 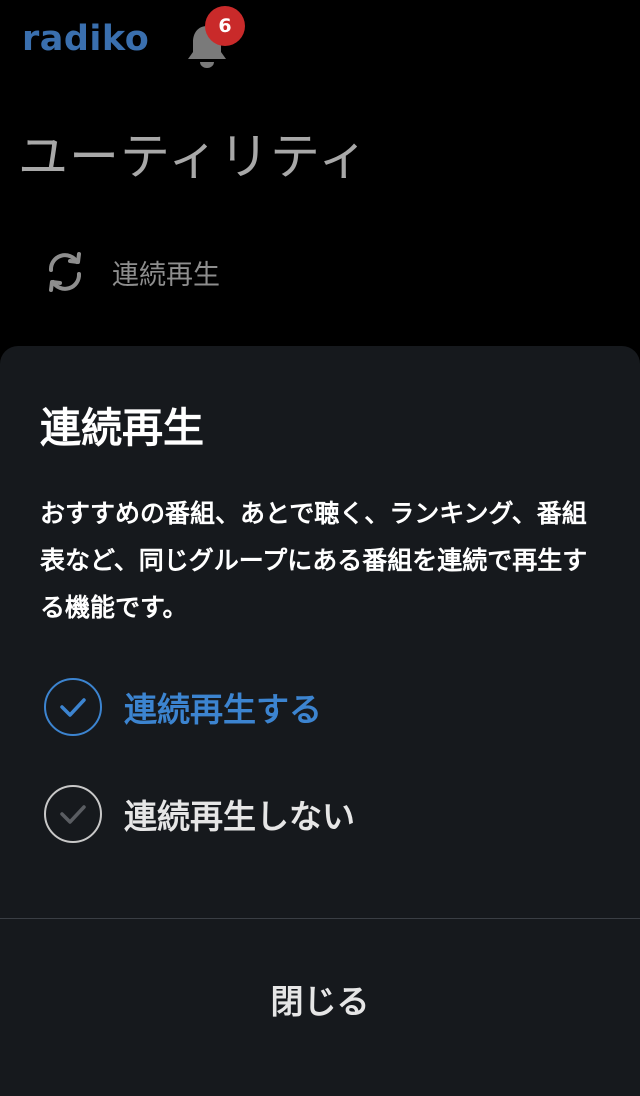 What do you see at coordinates (320, 999) in the screenshot?
I see `close-button: 閉じる` at bounding box center [320, 999].